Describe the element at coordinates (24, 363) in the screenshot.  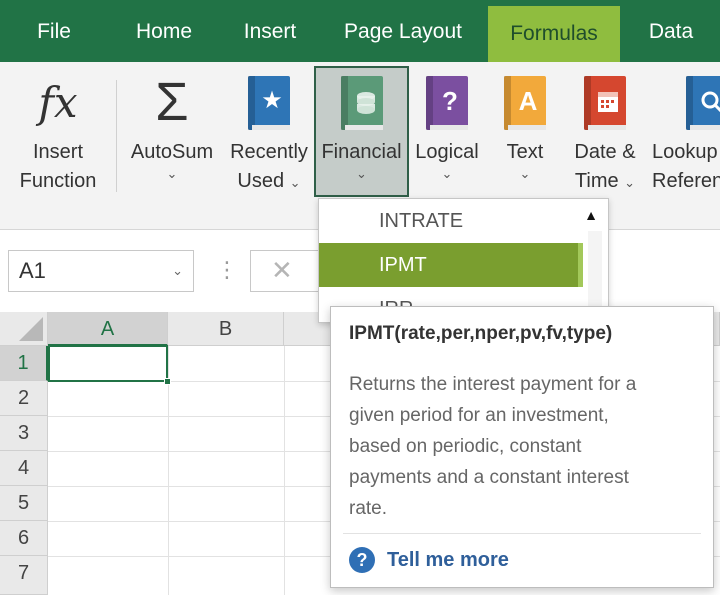
I see `row-header-1: 1` at that location.